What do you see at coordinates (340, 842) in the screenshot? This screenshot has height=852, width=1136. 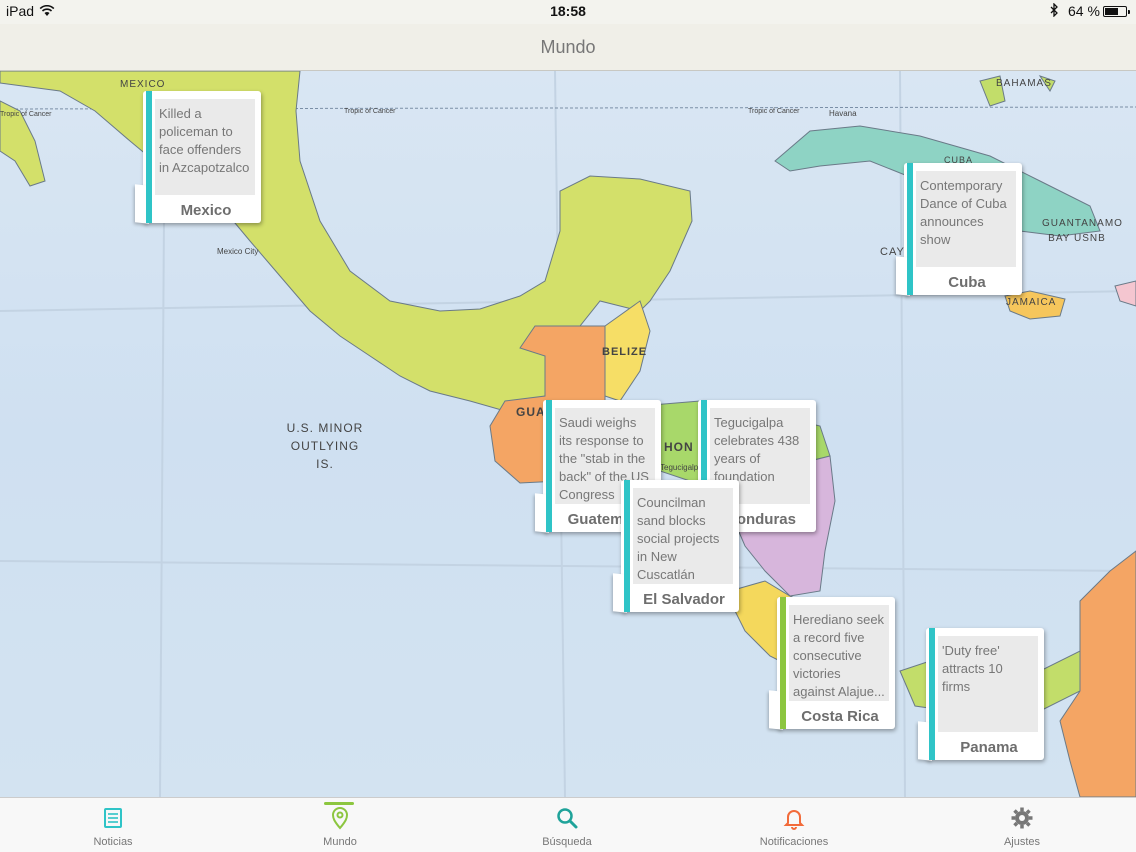 I see `tab-label: Mundo` at bounding box center [340, 842].